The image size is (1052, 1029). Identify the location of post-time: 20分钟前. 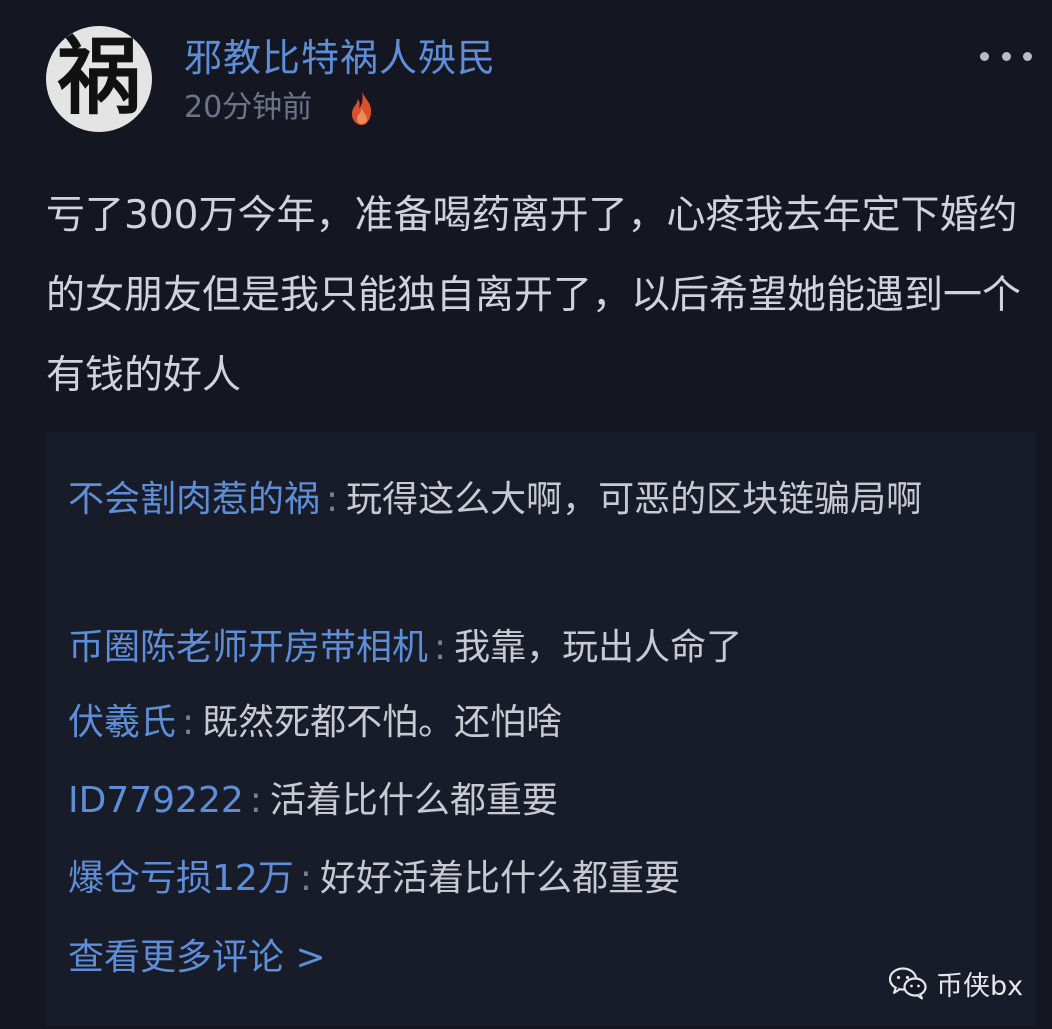
(248, 107).